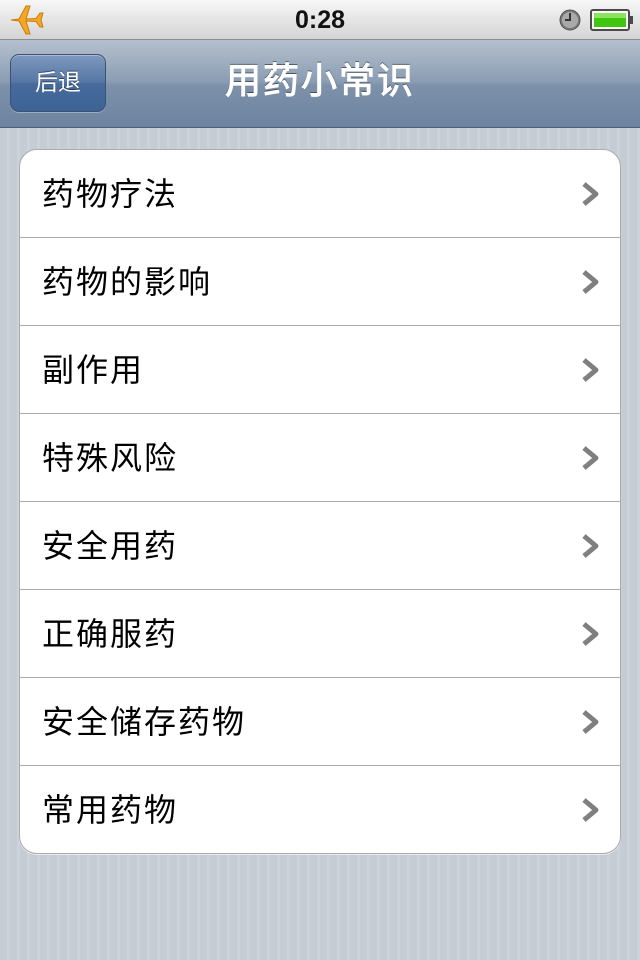 This screenshot has width=640, height=960. What do you see at coordinates (320, 634) in the screenshot?
I see `menu-item-correct-dosing: 正确服药` at bounding box center [320, 634].